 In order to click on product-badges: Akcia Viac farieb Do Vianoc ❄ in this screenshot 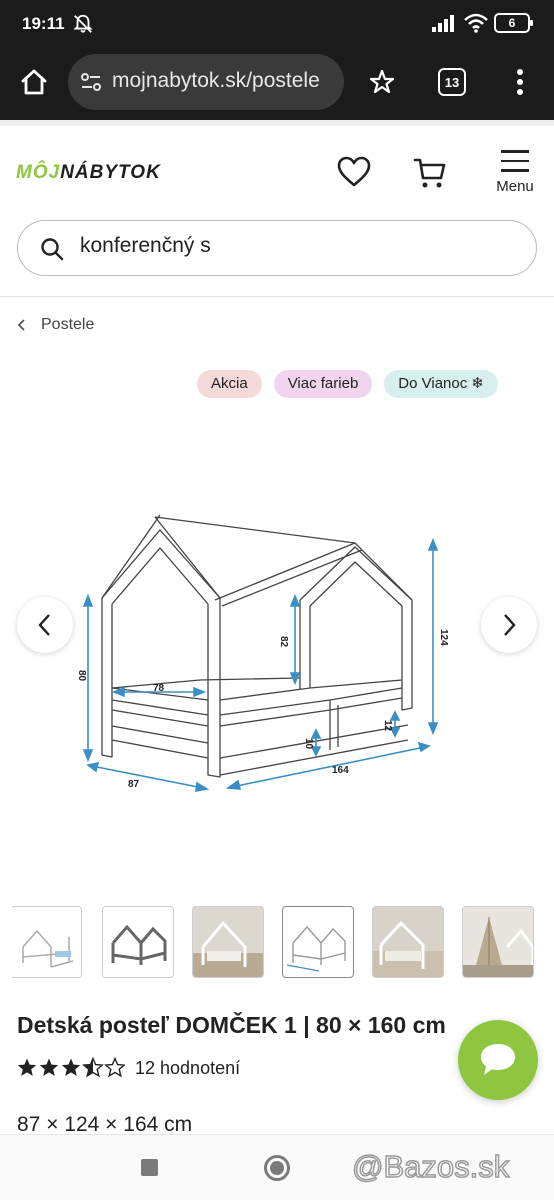, I will do `click(347, 384)`.